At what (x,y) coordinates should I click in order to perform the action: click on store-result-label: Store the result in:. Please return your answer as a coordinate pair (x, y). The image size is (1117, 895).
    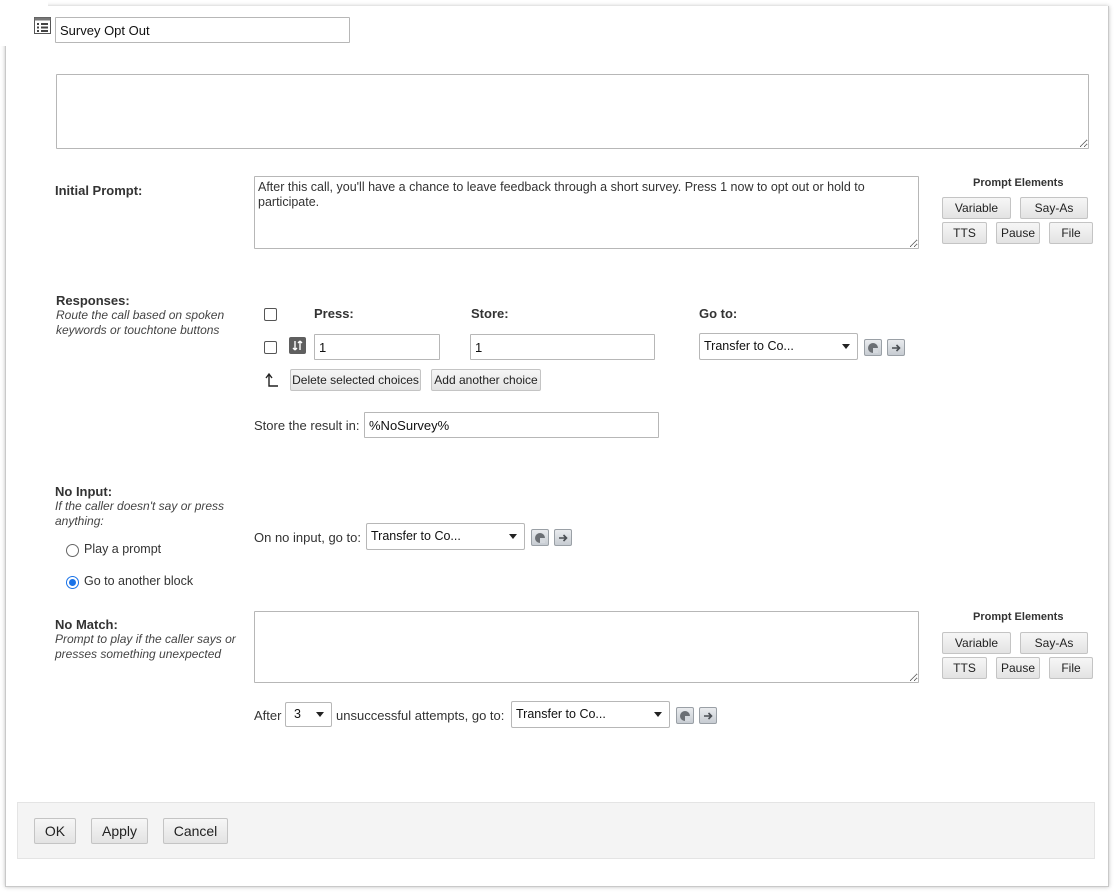
    Looking at the image, I should click on (307, 425).